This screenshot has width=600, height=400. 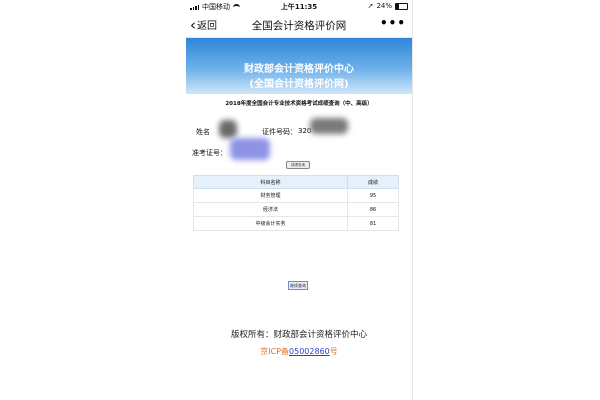 I want to click on status-bar: 中国移动 上午11:35 ➚ 24%, so click(x=299, y=6).